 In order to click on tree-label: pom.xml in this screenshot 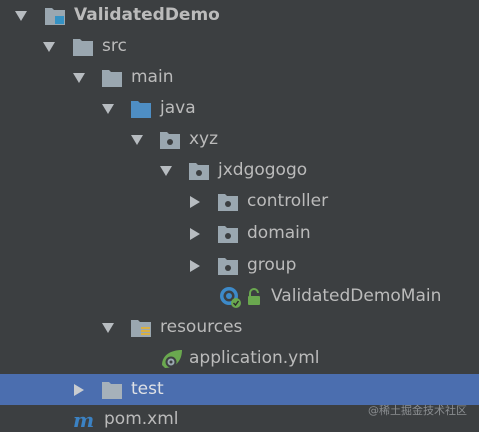, I will do `click(141, 419)`.